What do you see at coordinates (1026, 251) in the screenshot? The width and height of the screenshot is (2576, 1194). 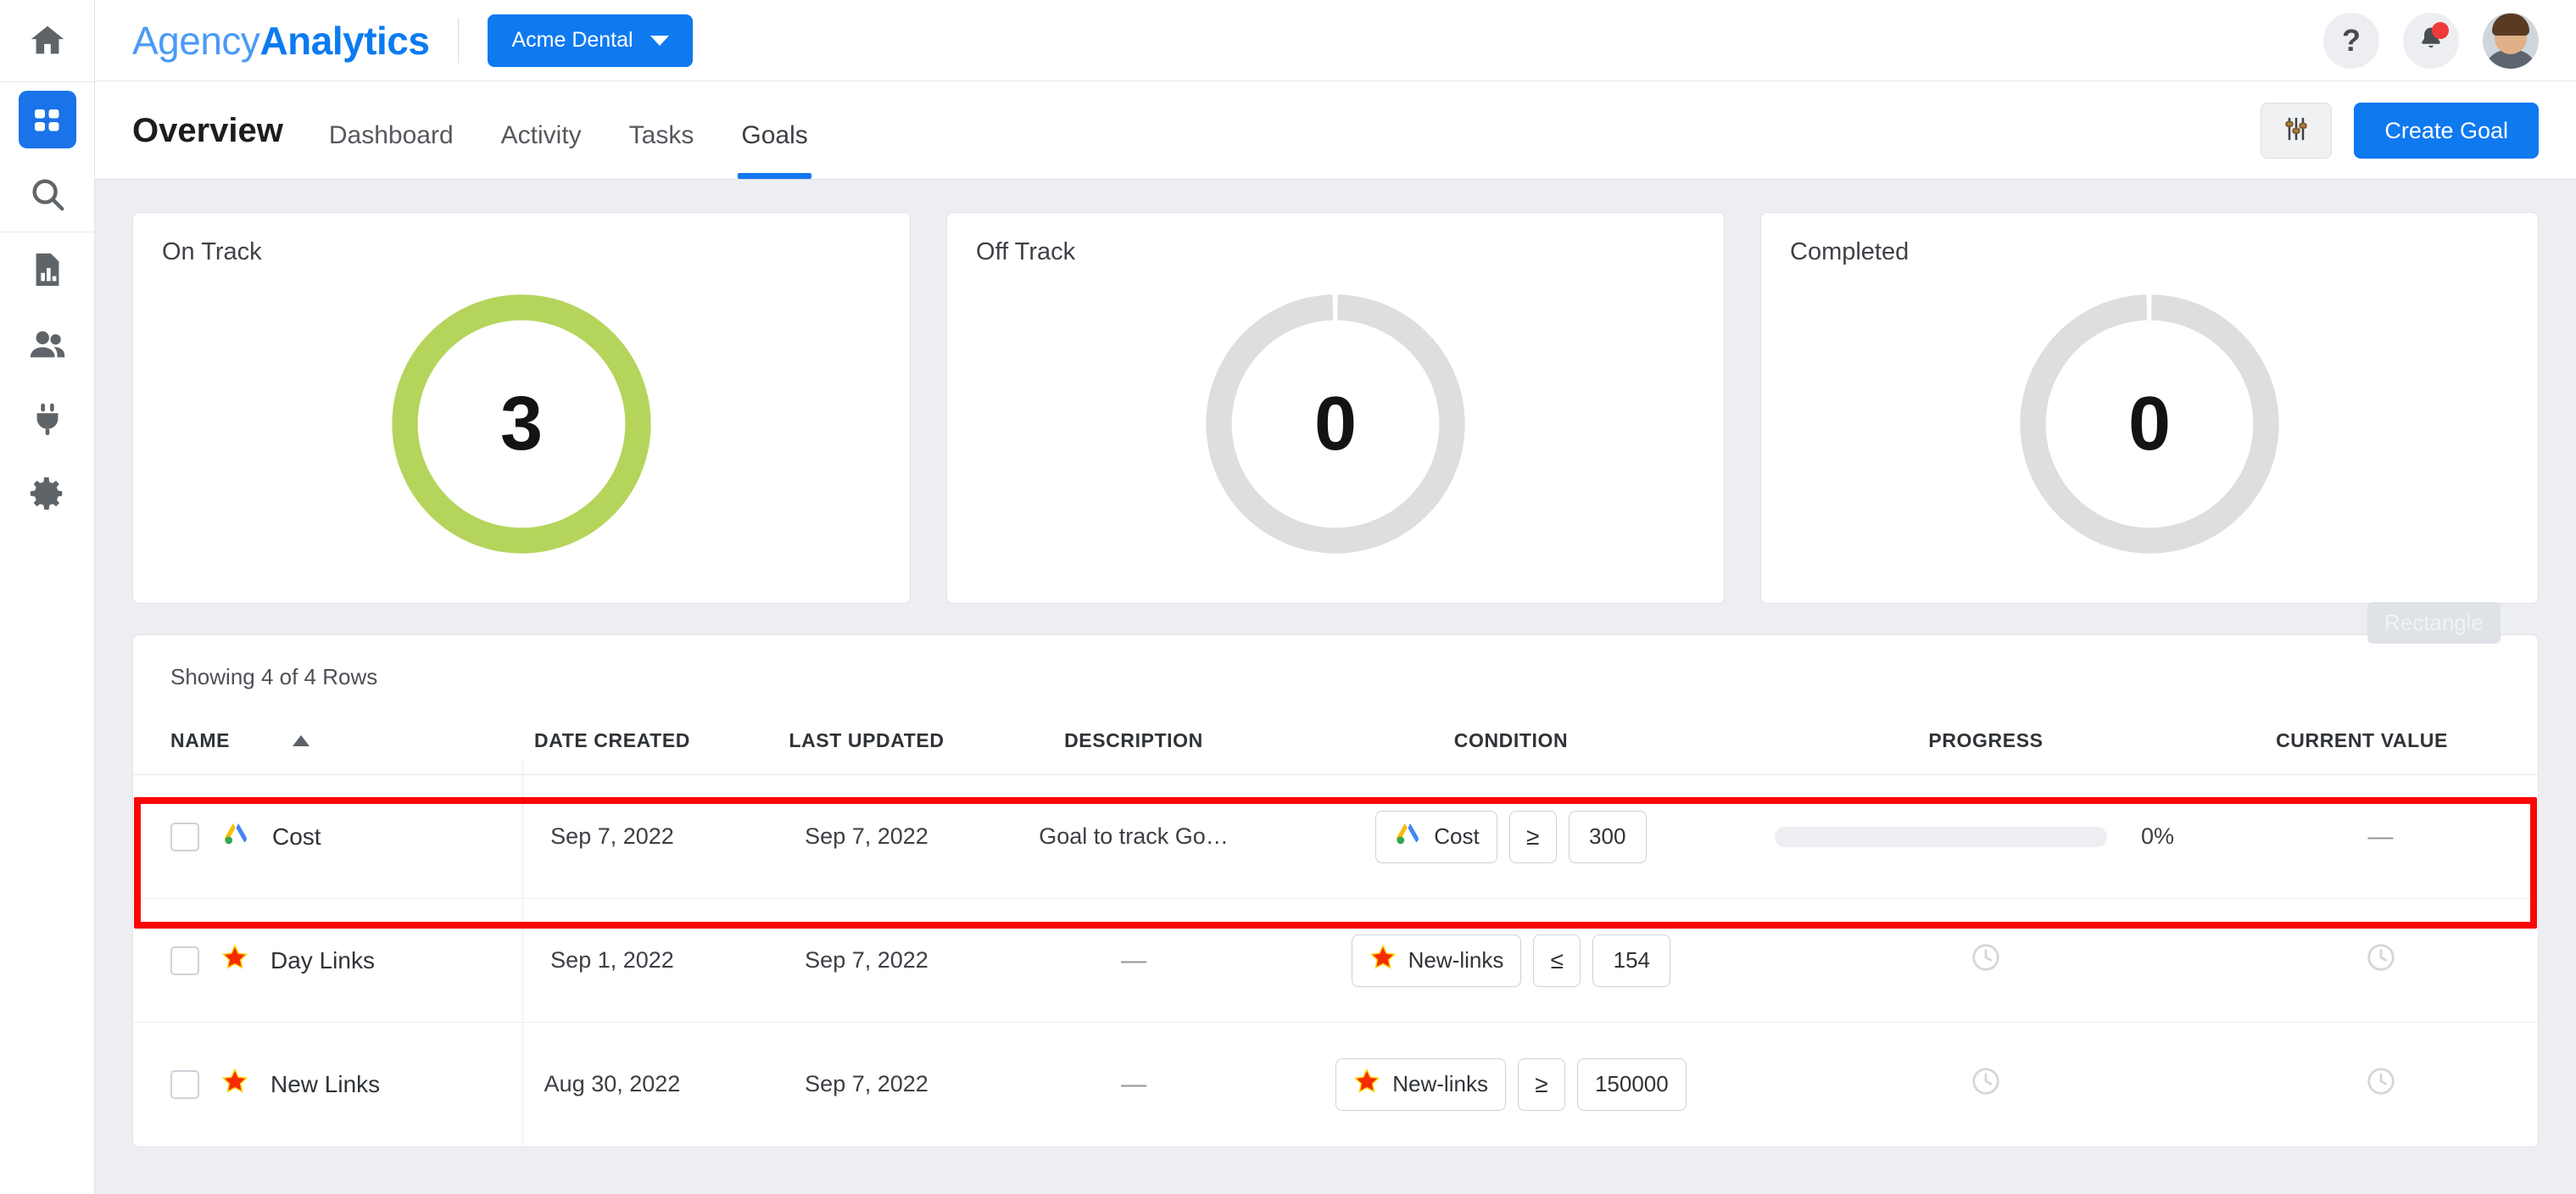 I see `card-title-off-track: Off Track` at bounding box center [1026, 251].